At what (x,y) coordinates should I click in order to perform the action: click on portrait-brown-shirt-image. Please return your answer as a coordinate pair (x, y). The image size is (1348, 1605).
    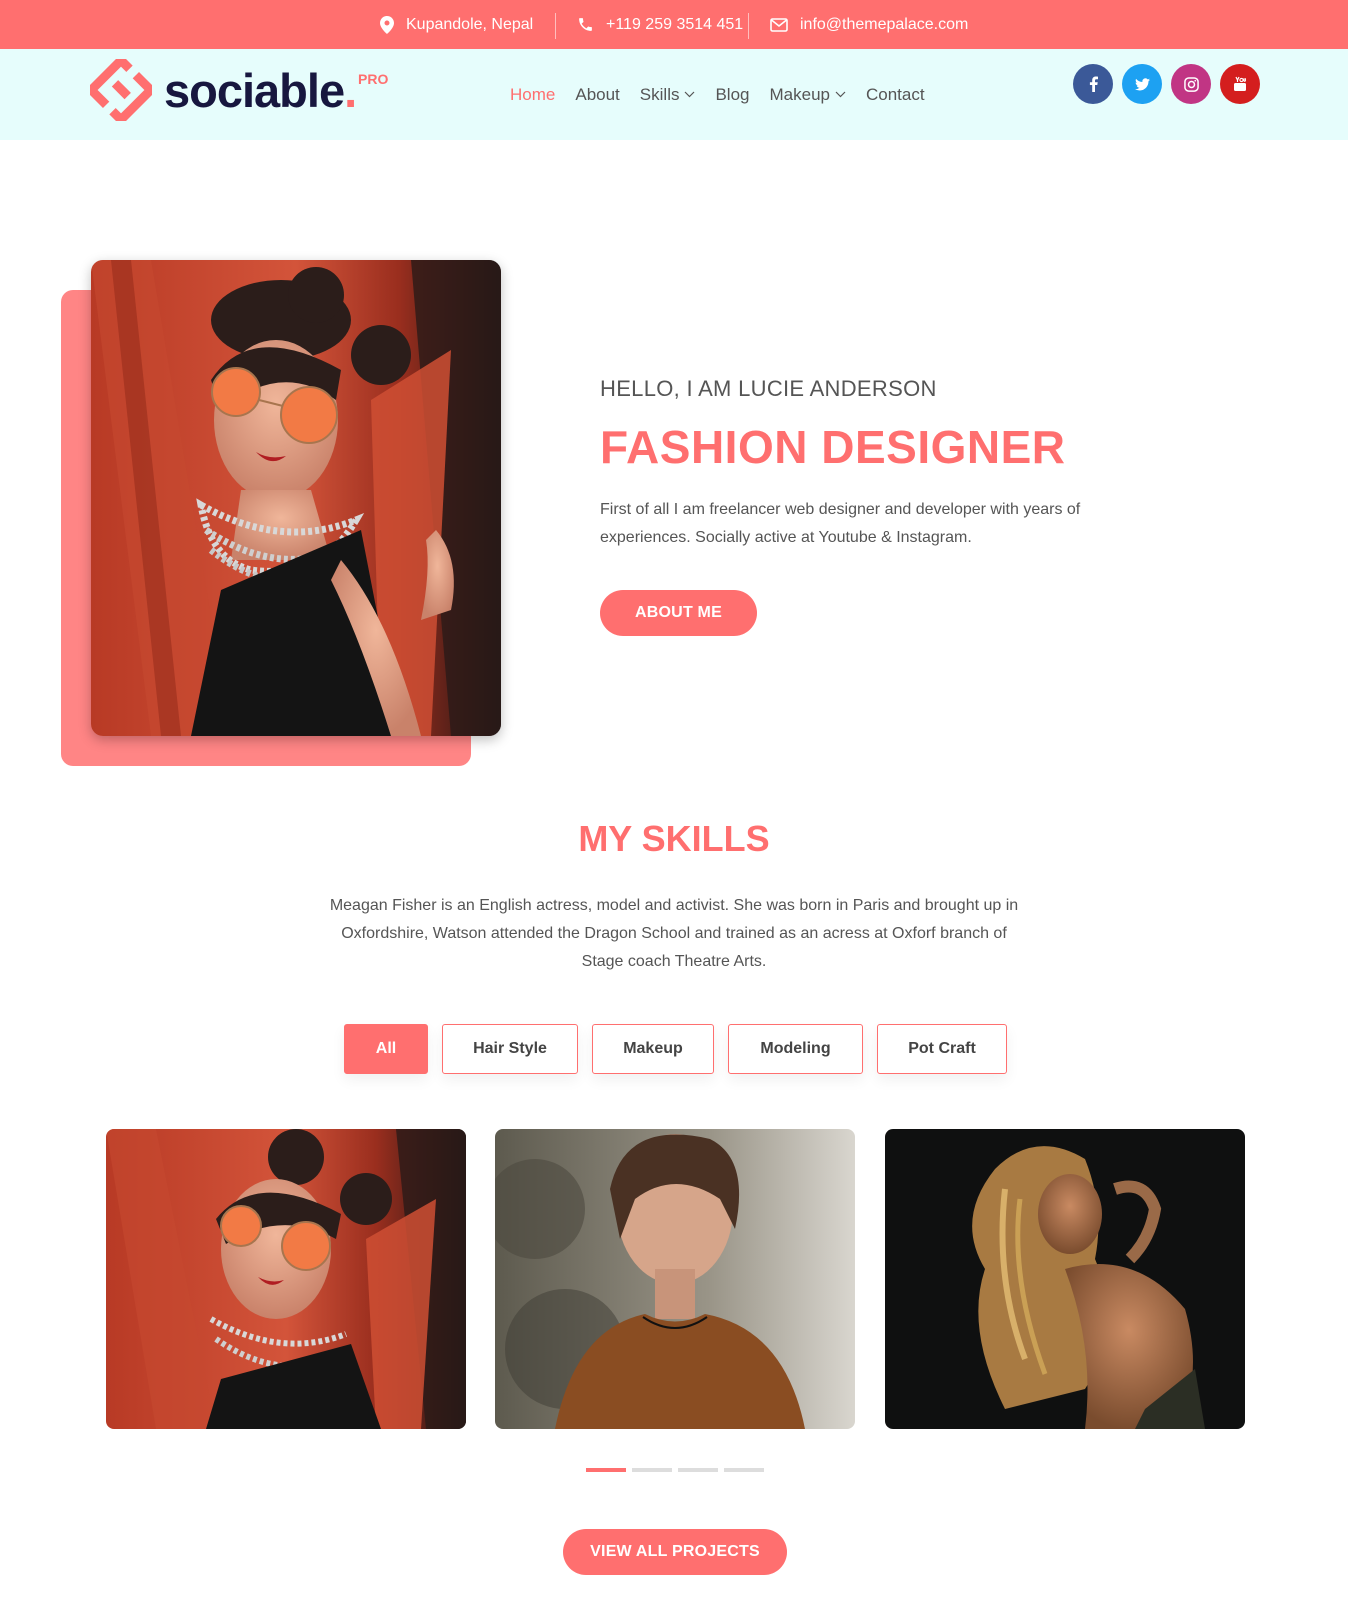
    Looking at the image, I should click on (675, 1279).